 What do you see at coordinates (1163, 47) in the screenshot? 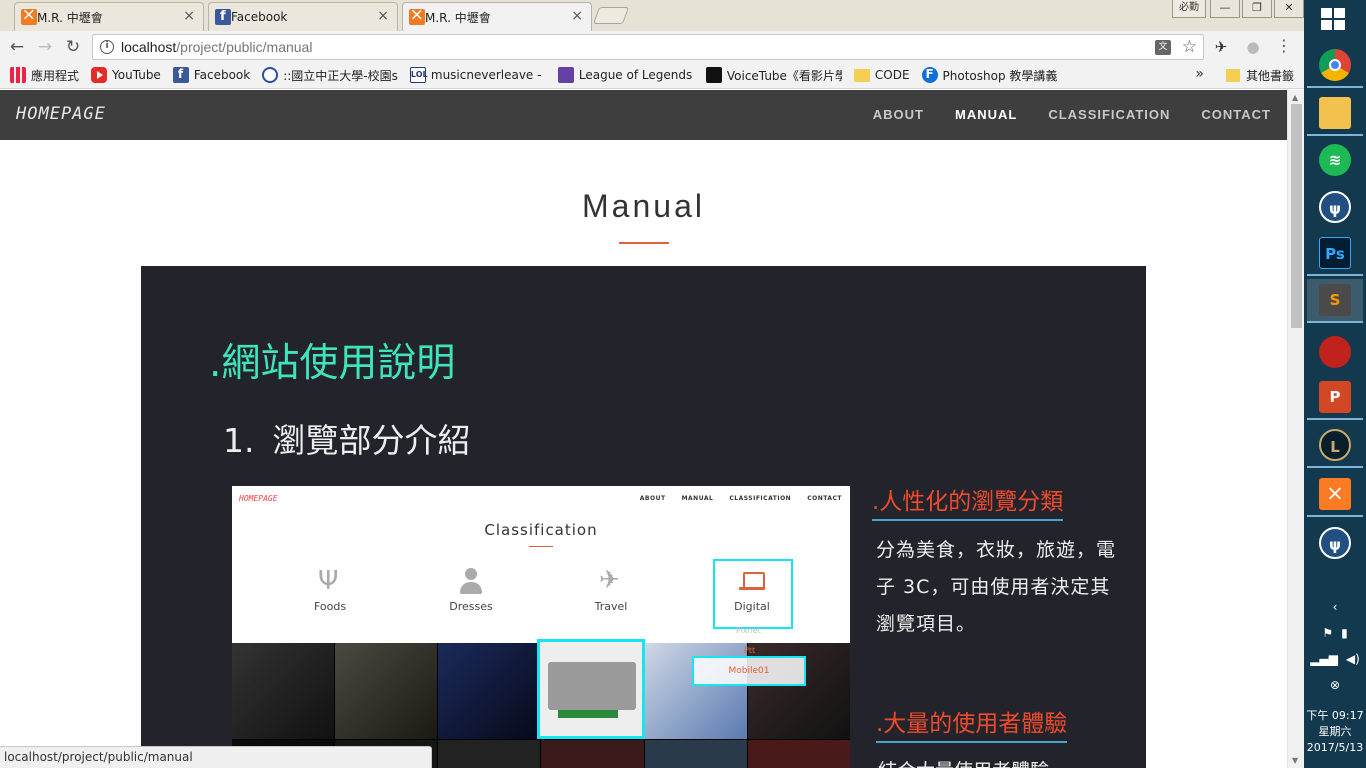
I see `translate-icon: 文` at bounding box center [1163, 47].